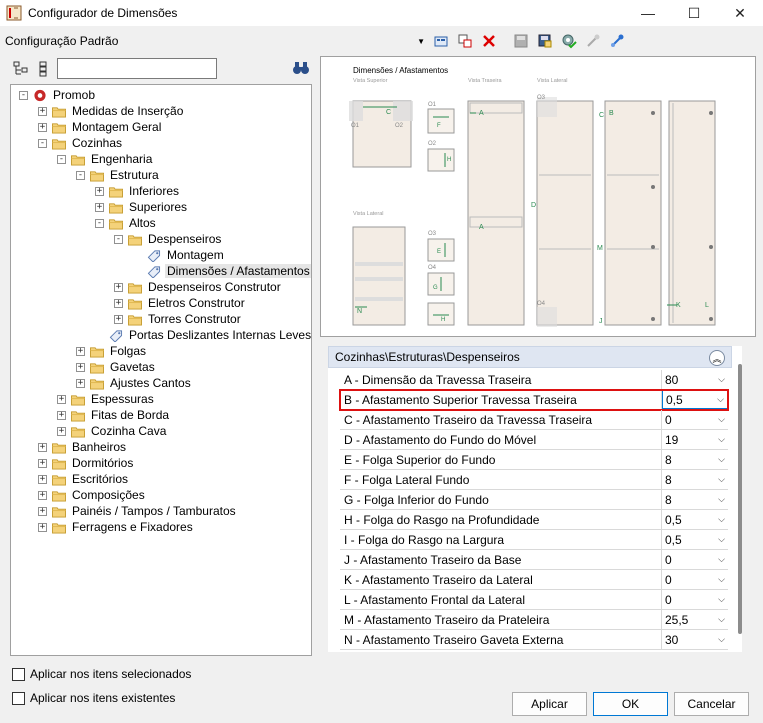  I want to click on property-row: L - Afastamento Frontal da Lateral 0 ⌵, so click(534, 600).